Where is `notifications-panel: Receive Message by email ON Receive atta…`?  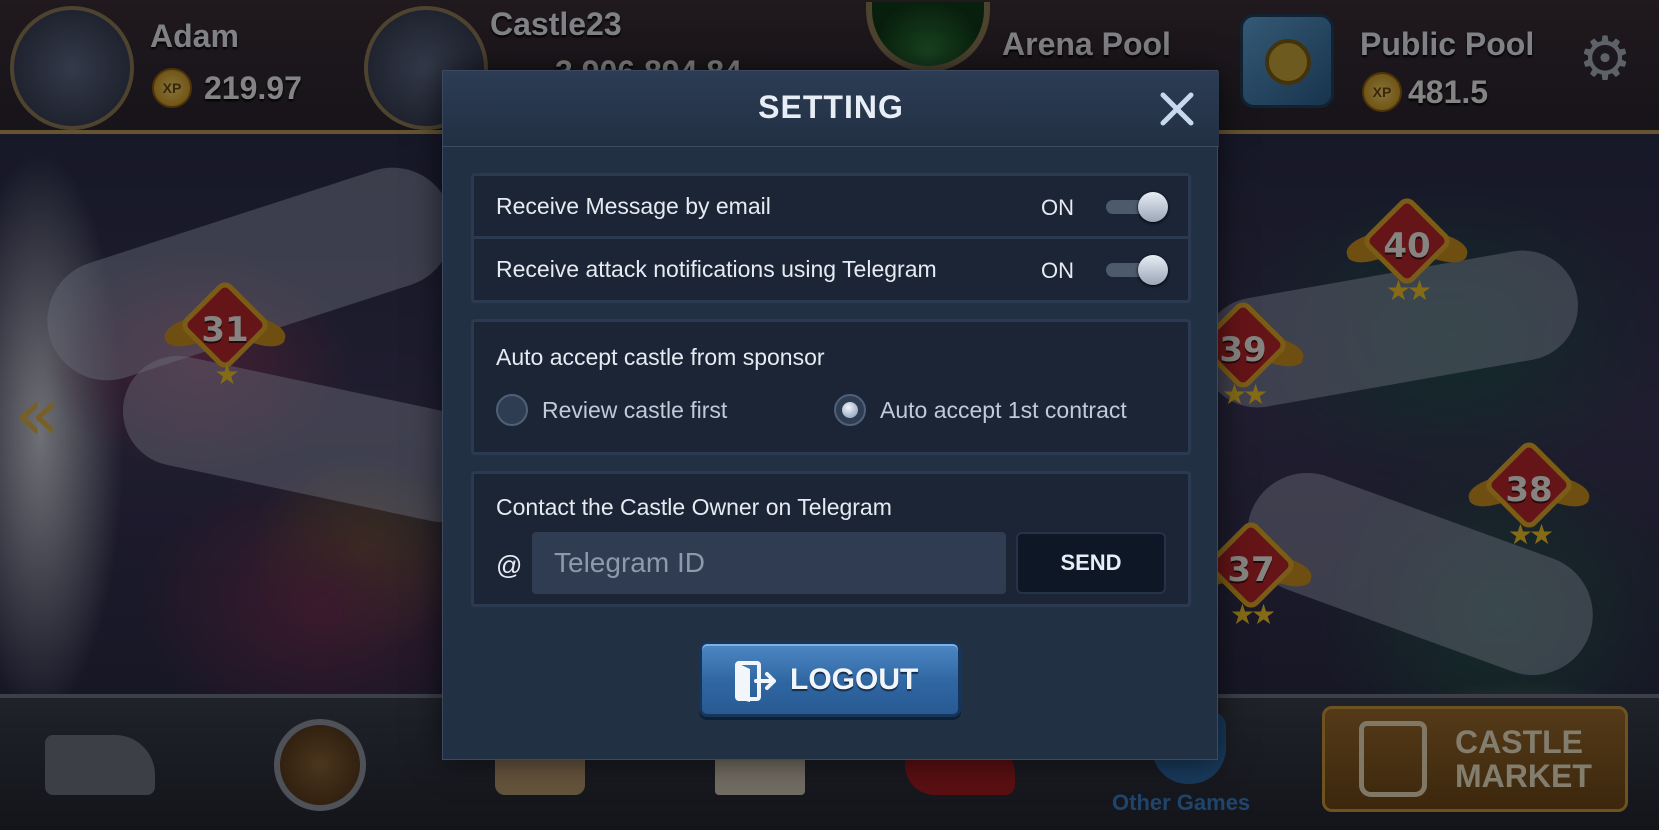 notifications-panel: Receive Message by email ON Receive atta… is located at coordinates (831, 238).